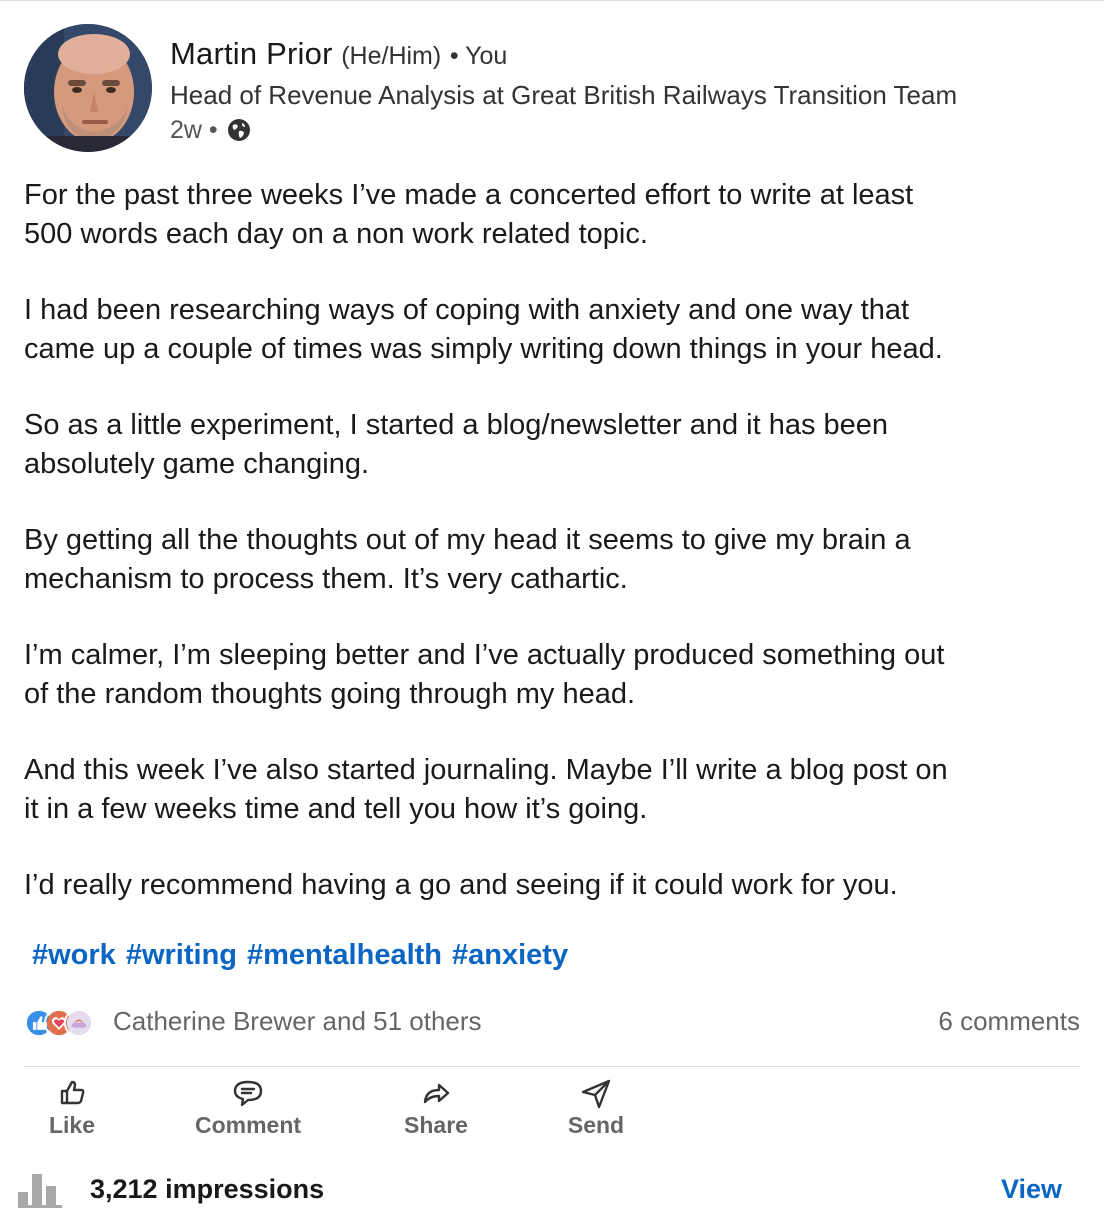 Image resolution: width=1104 pixels, height=1213 pixels. What do you see at coordinates (79, 1023) in the screenshot?
I see `support-icon` at bounding box center [79, 1023].